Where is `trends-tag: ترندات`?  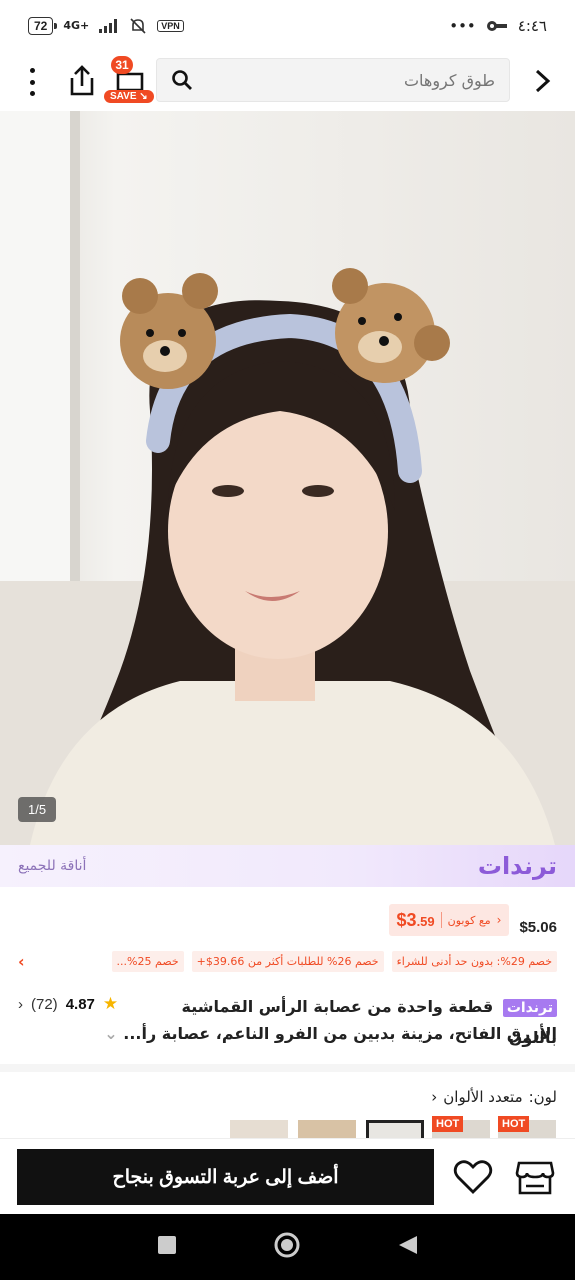
trends-tag: ترندات is located at coordinates (529, 1008).